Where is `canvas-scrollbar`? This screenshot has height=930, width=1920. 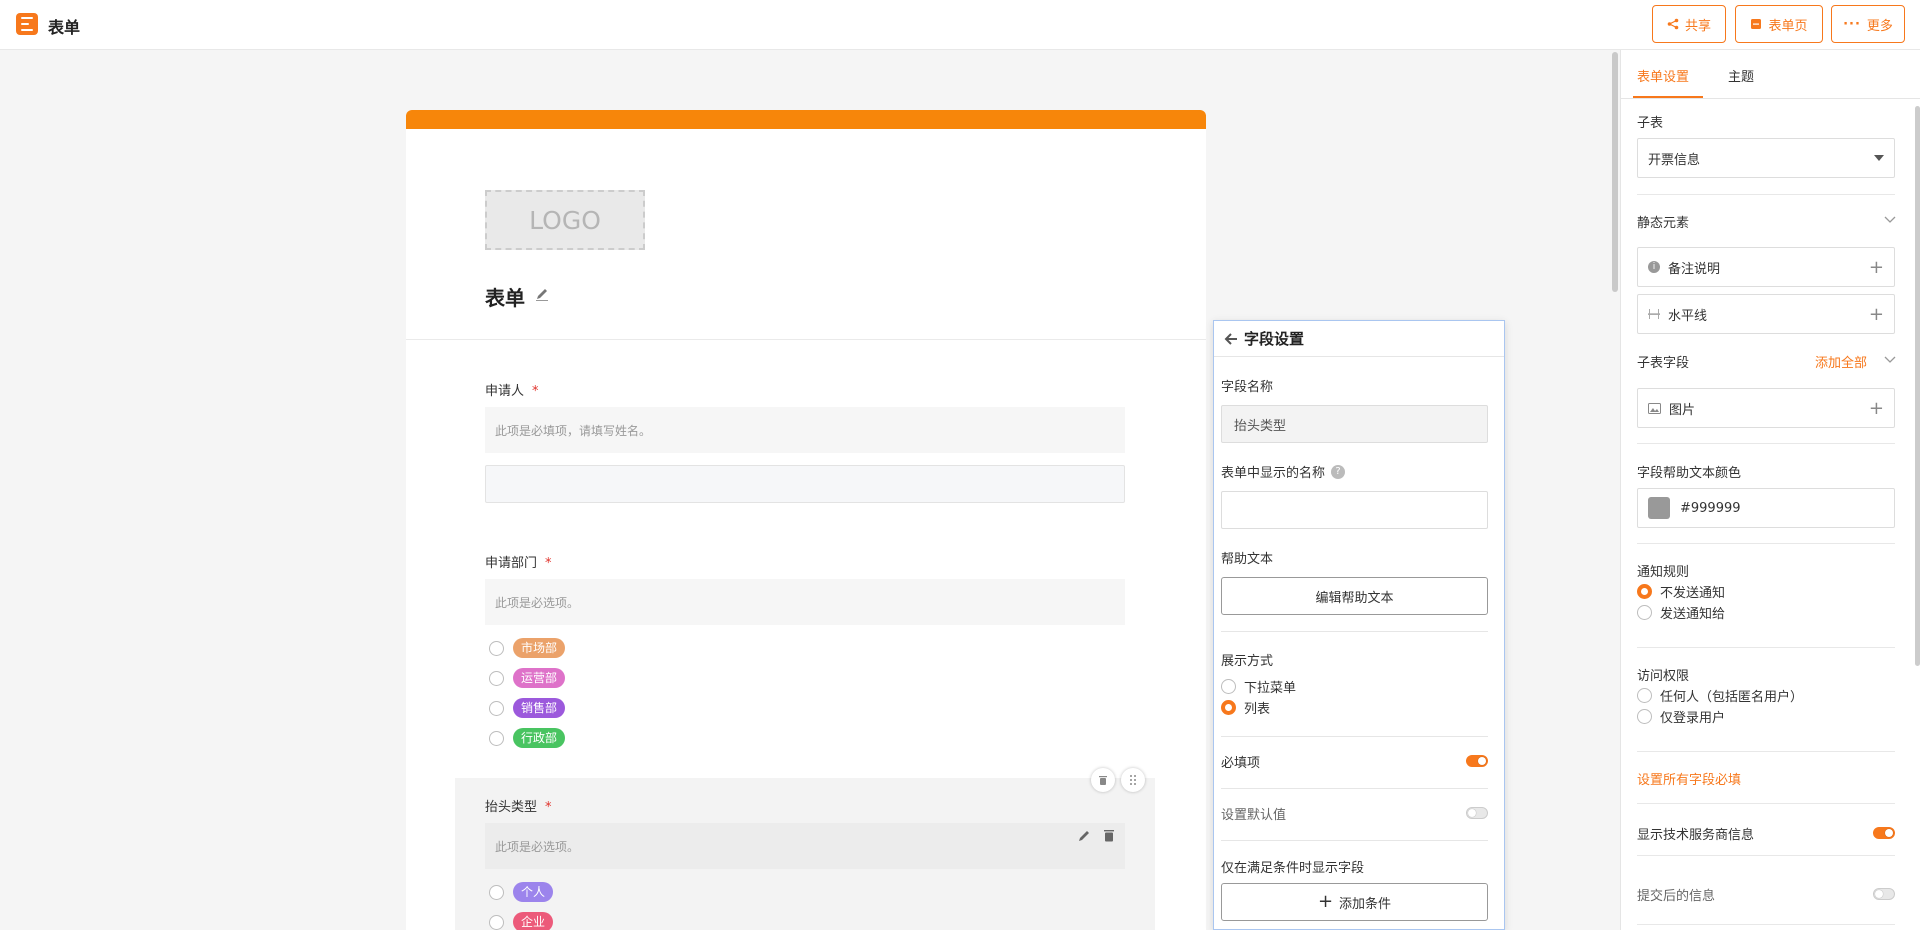
canvas-scrollbar is located at coordinates (1615, 172).